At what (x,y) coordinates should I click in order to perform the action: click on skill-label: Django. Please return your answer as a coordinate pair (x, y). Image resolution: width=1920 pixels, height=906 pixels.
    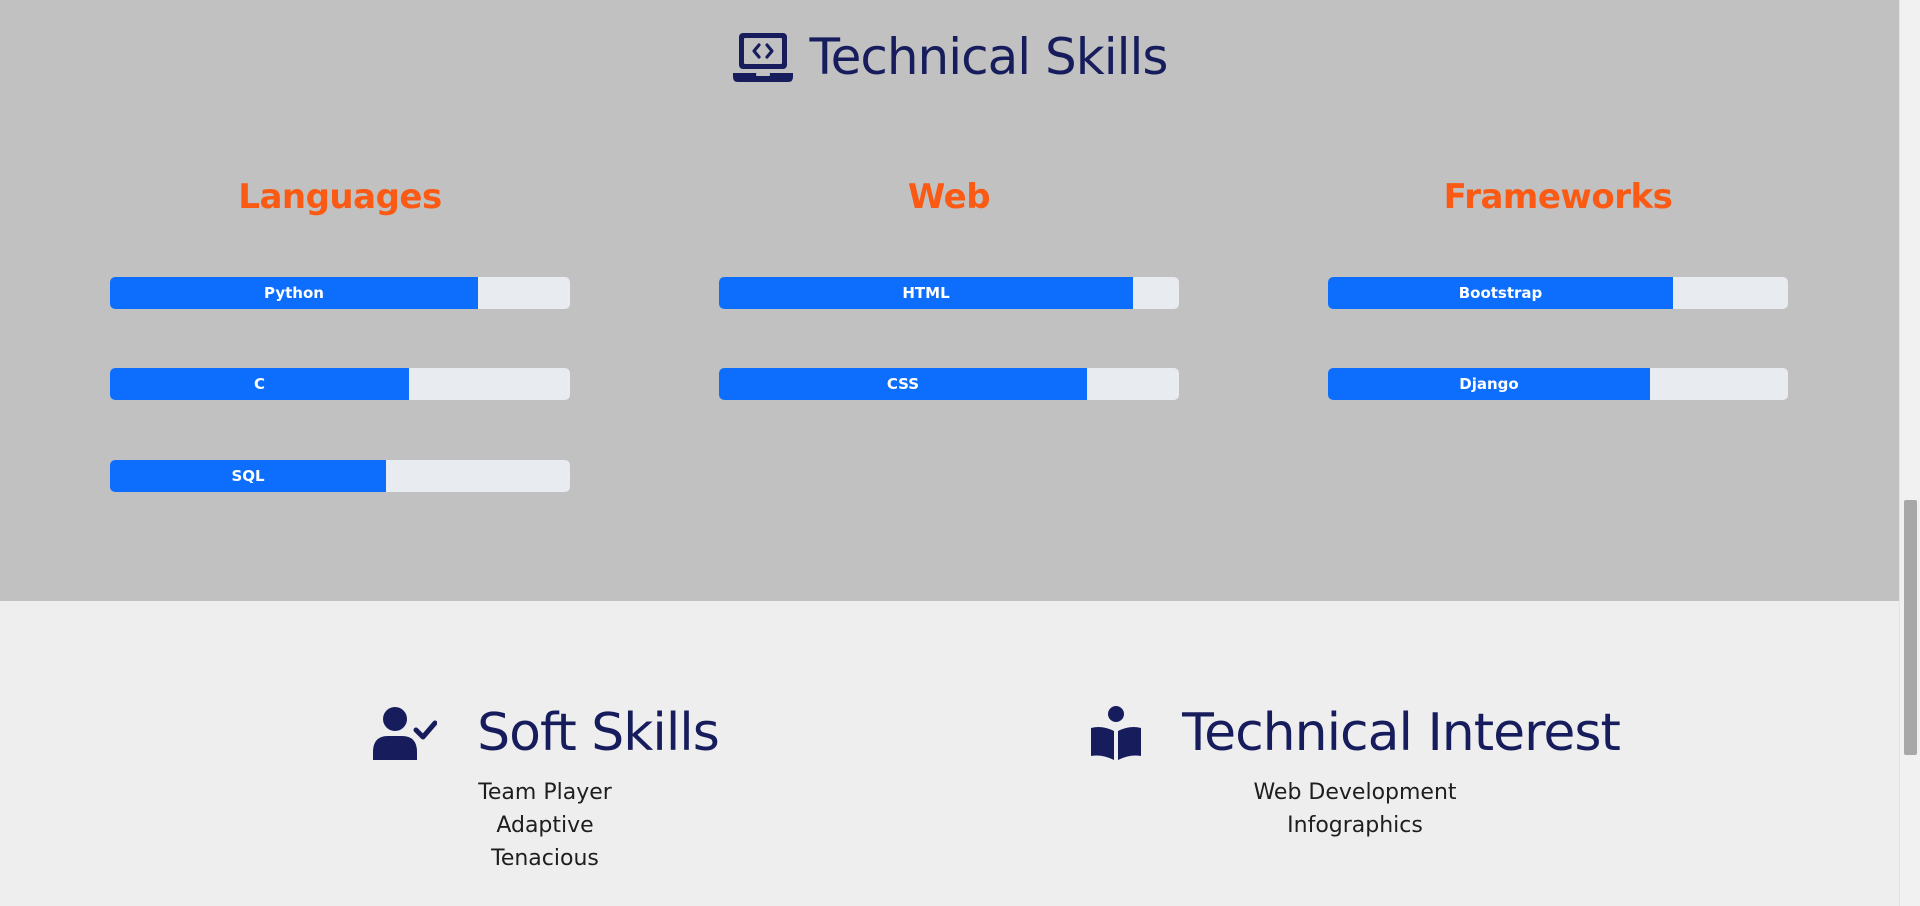
    Looking at the image, I should click on (1489, 384).